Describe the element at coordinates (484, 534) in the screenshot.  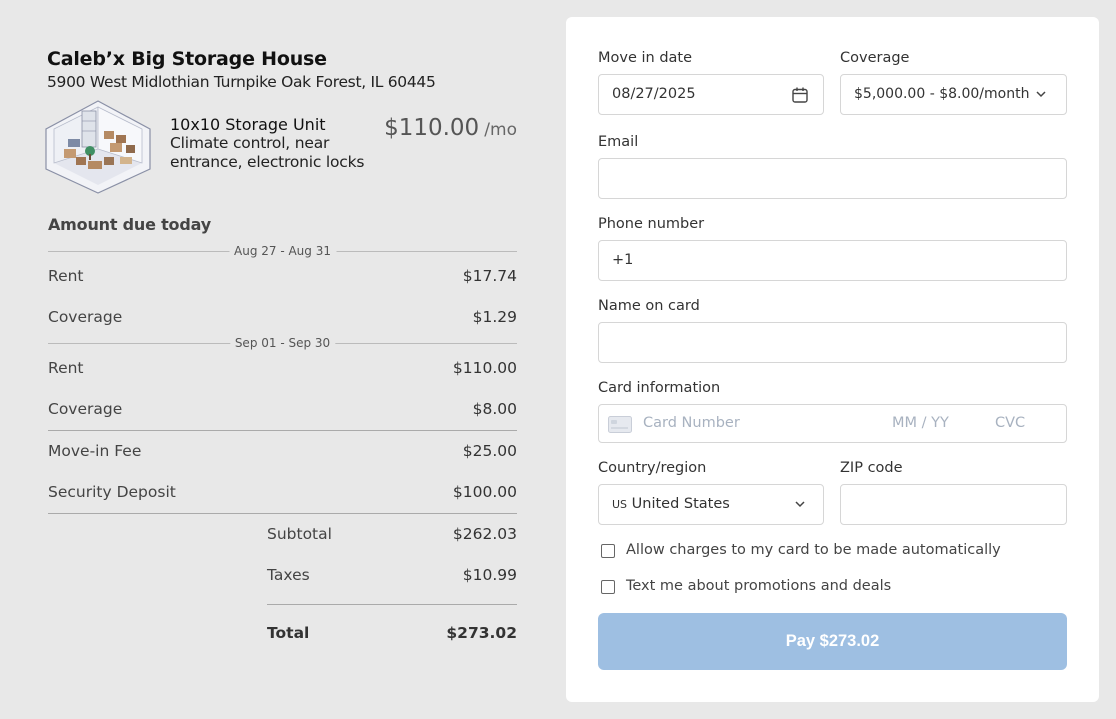
I see `subtotal-value: $262.03` at that location.